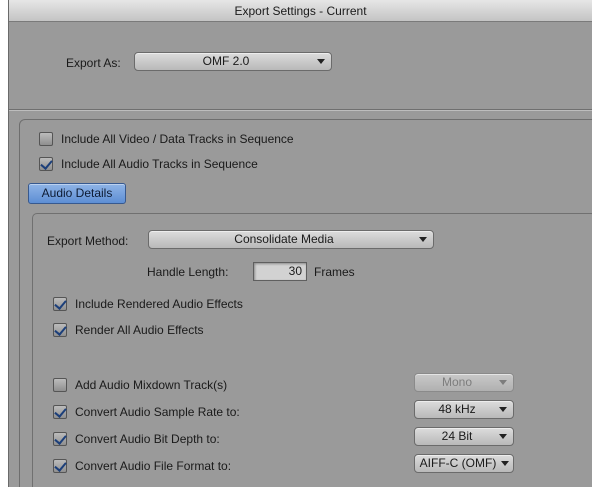 This screenshot has width=592, height=487. I want to click on sample-rate-label: Convert Audio Sample Rate to:, so click(157, 412).